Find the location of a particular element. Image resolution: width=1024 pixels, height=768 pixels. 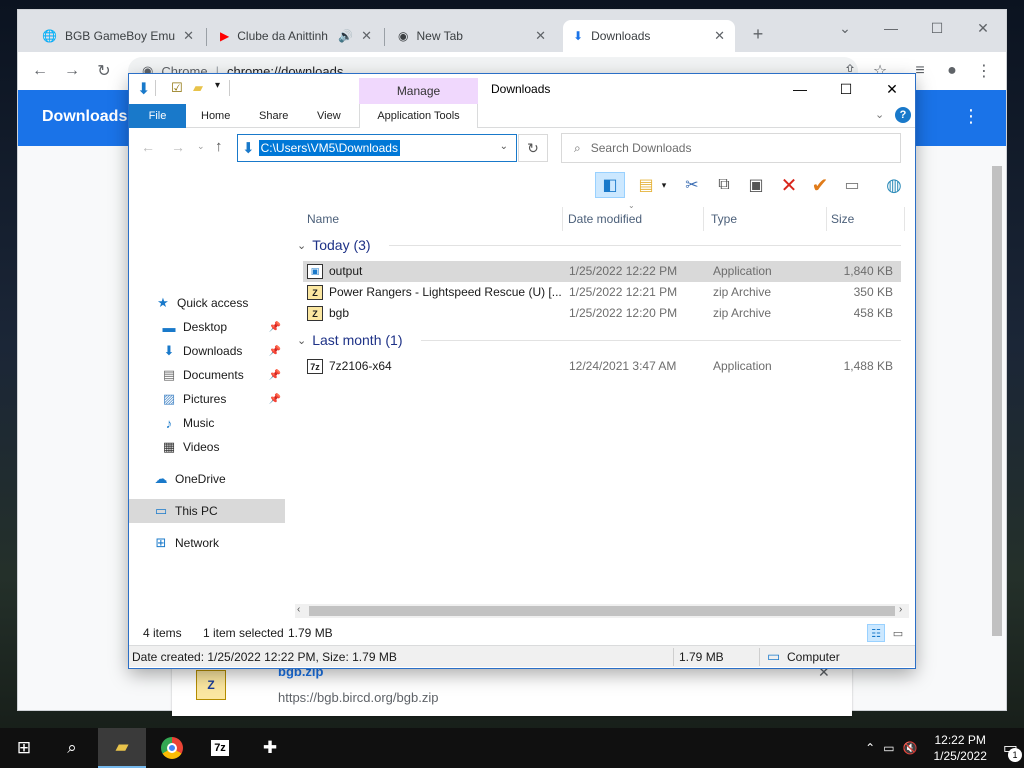

speaker-icon: 🔊 is located at coordinates (345, 36).